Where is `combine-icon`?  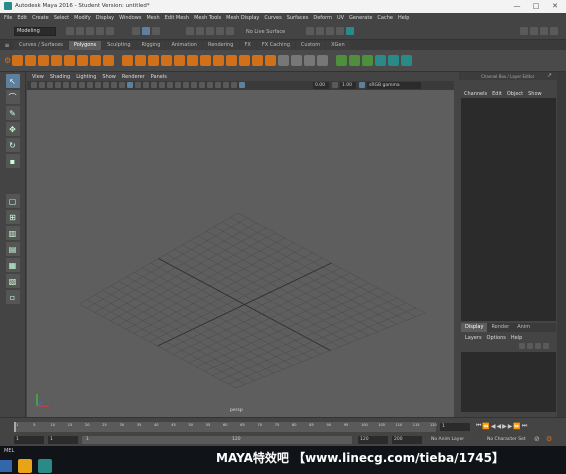
combine-icon is located at coordinates (127, 60).